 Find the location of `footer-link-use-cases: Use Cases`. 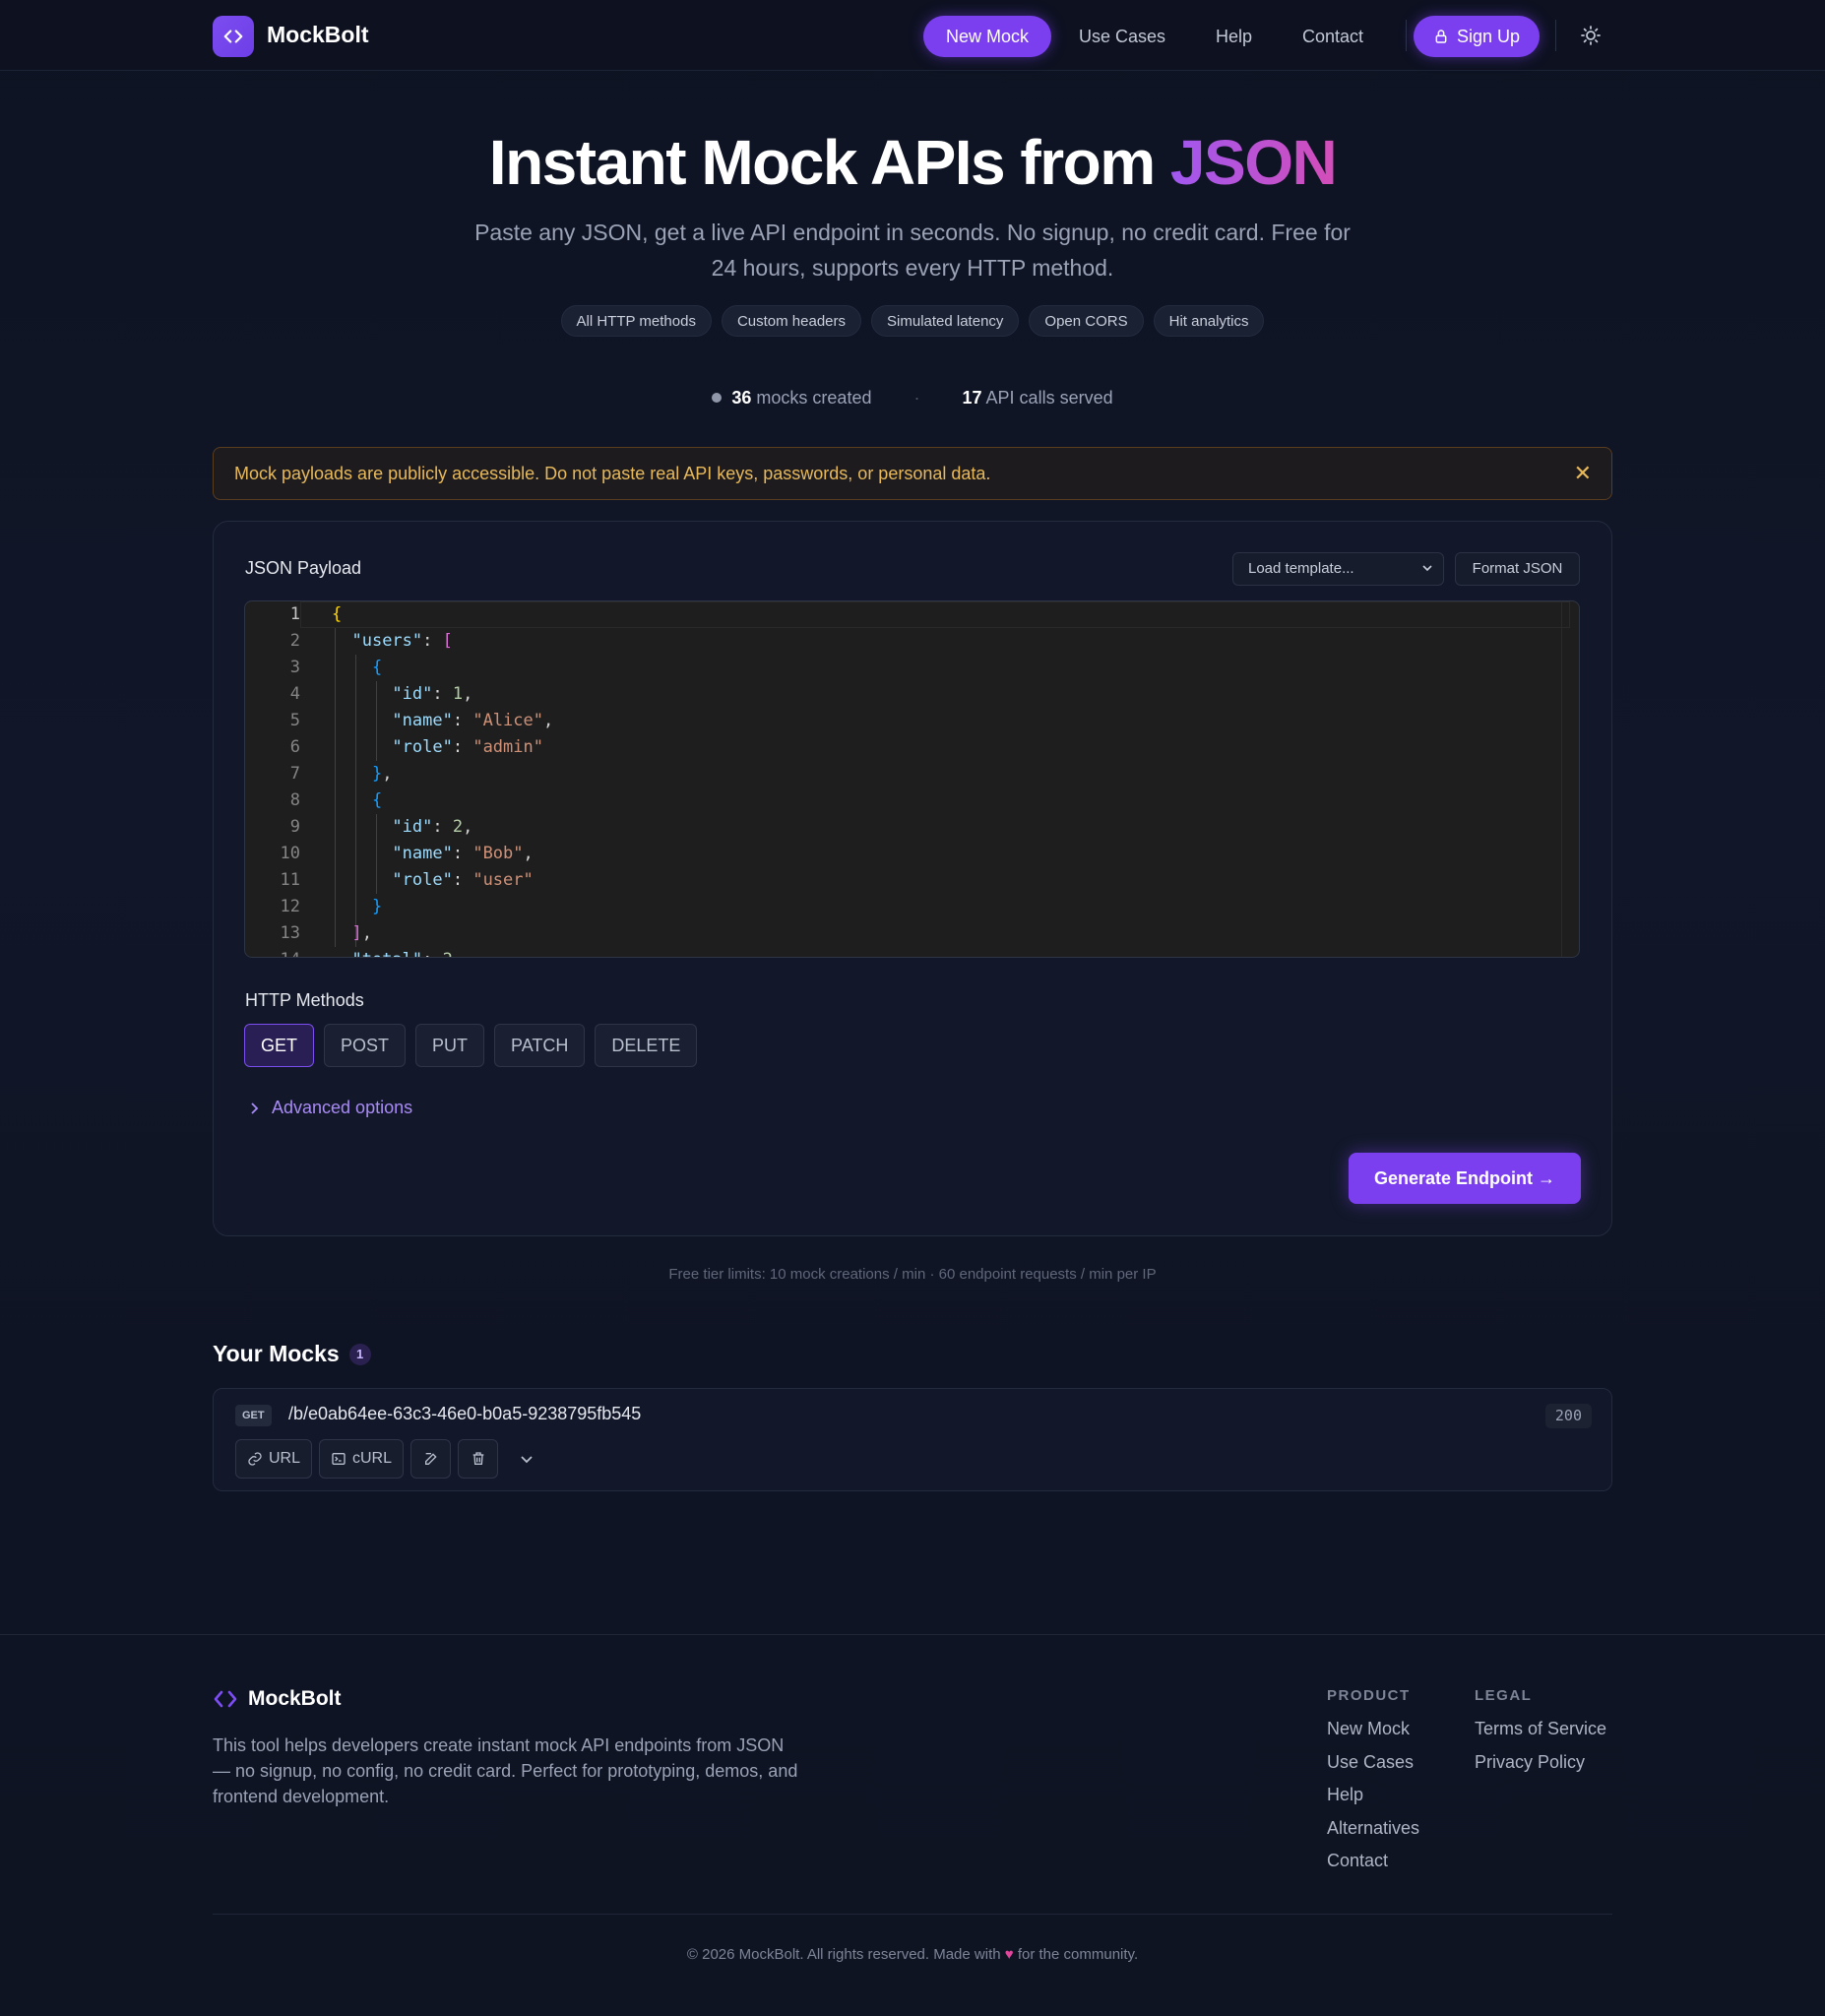

footer-link-use-cases: Use Cases is located at coordinates (1371, 1762).